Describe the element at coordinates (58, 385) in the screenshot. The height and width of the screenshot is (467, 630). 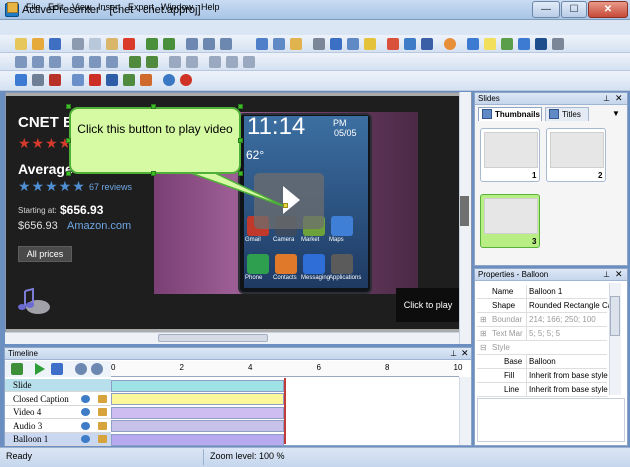
I see `timeline-track: Slide` at that location.